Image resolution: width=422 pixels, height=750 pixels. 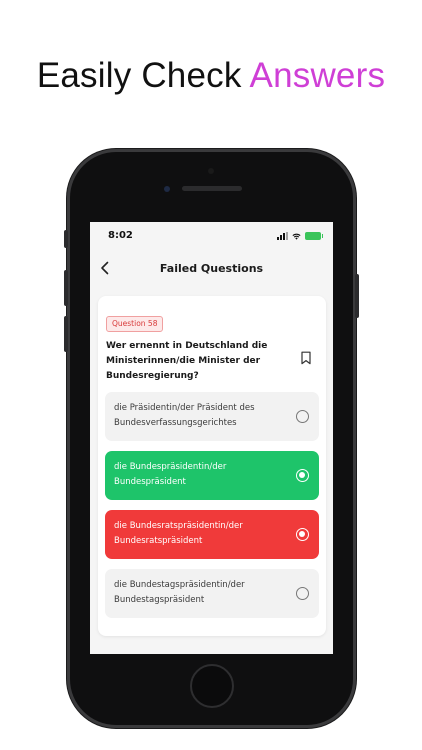 What do you see at coordinates (167, 189) in the screenshot?
I see `front-camera` at bounding box center [167, 189].